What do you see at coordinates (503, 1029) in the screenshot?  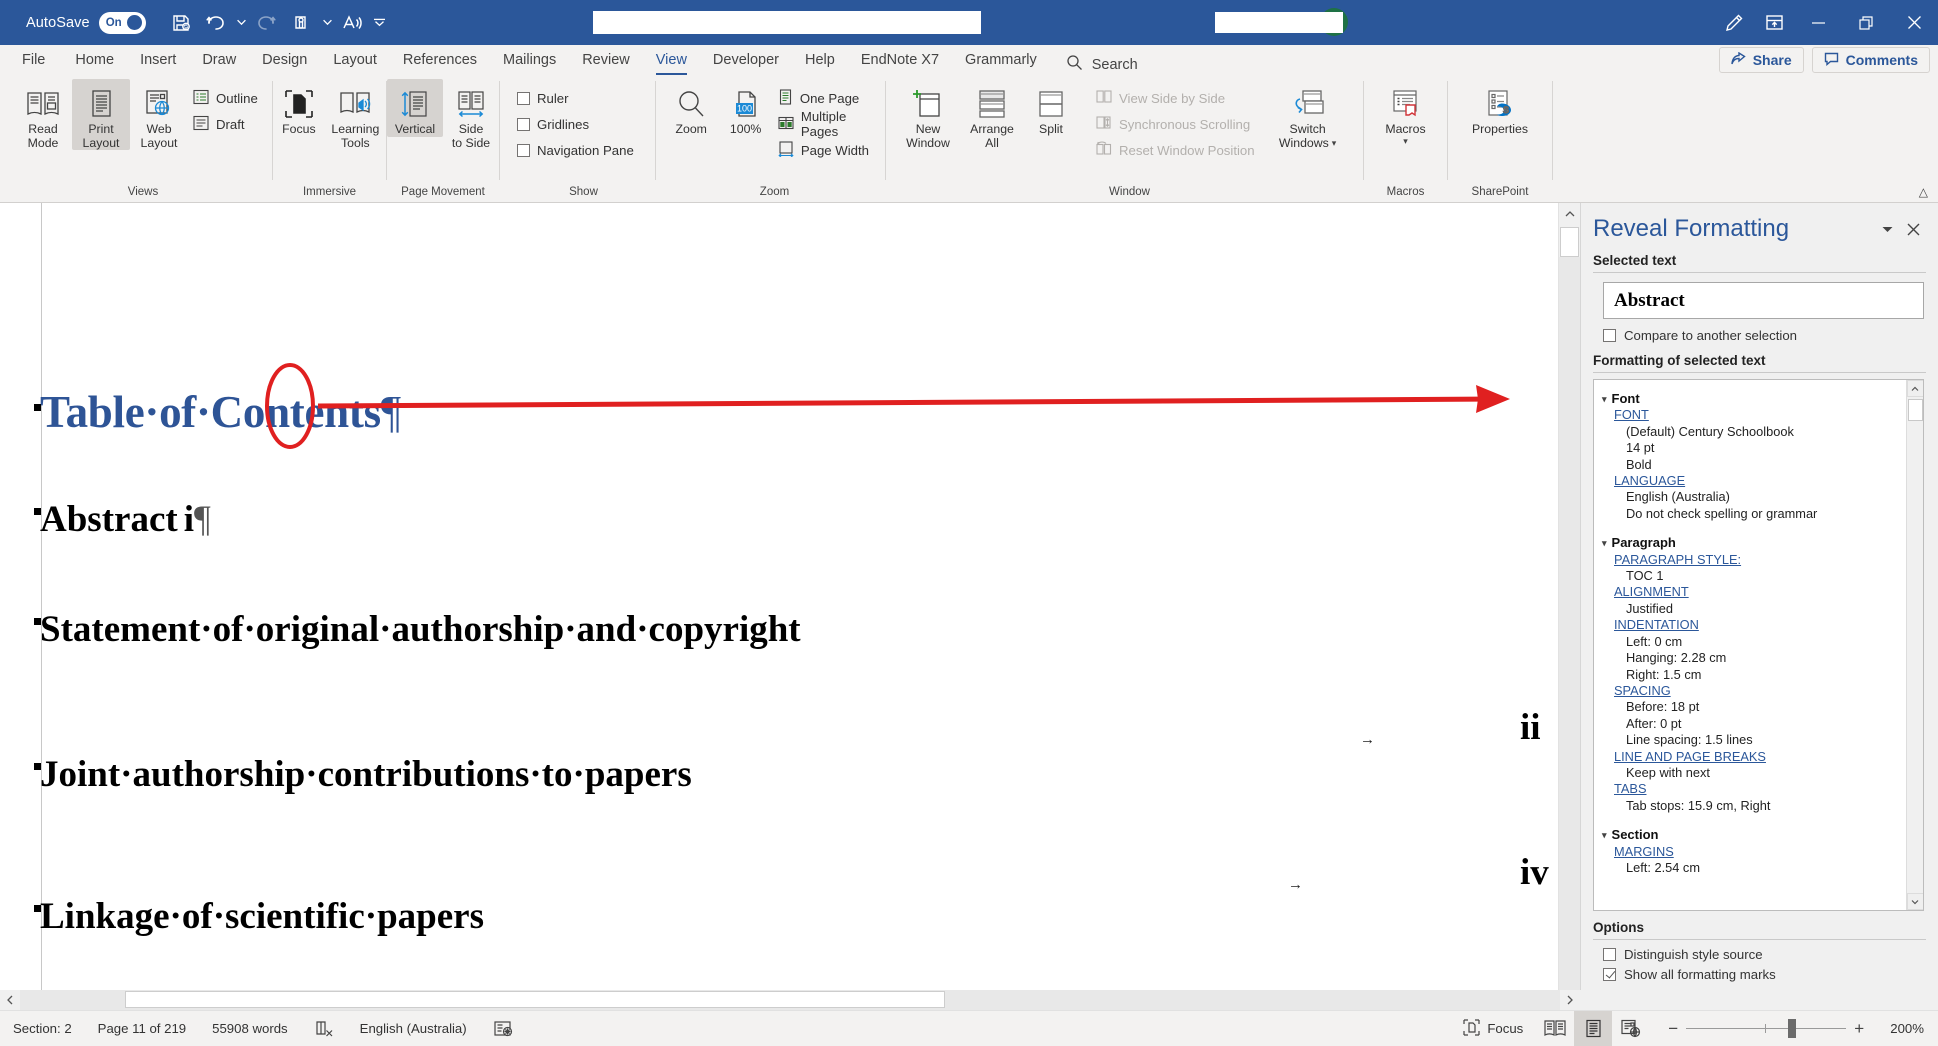 I see `accessibility-icon` at bounding box center [503, 1029].